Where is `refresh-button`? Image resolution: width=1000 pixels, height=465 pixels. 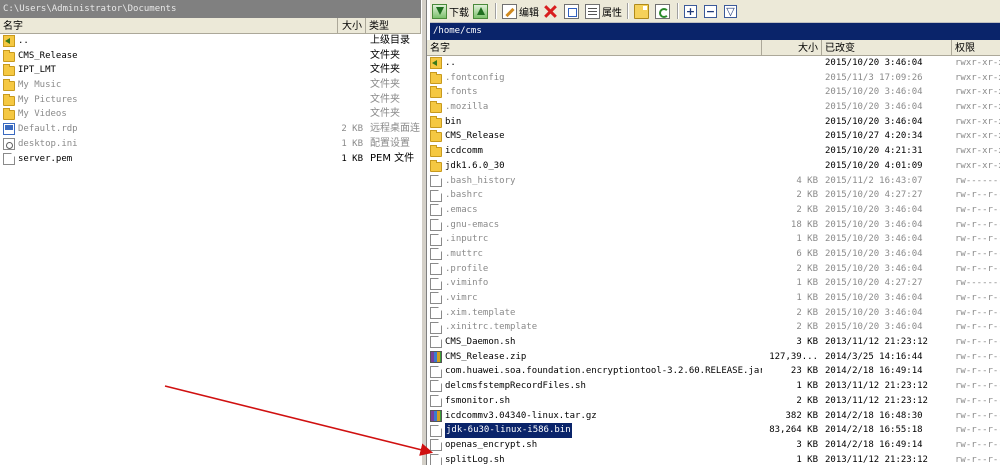 refresh-button is located at coordinates (663, 11).